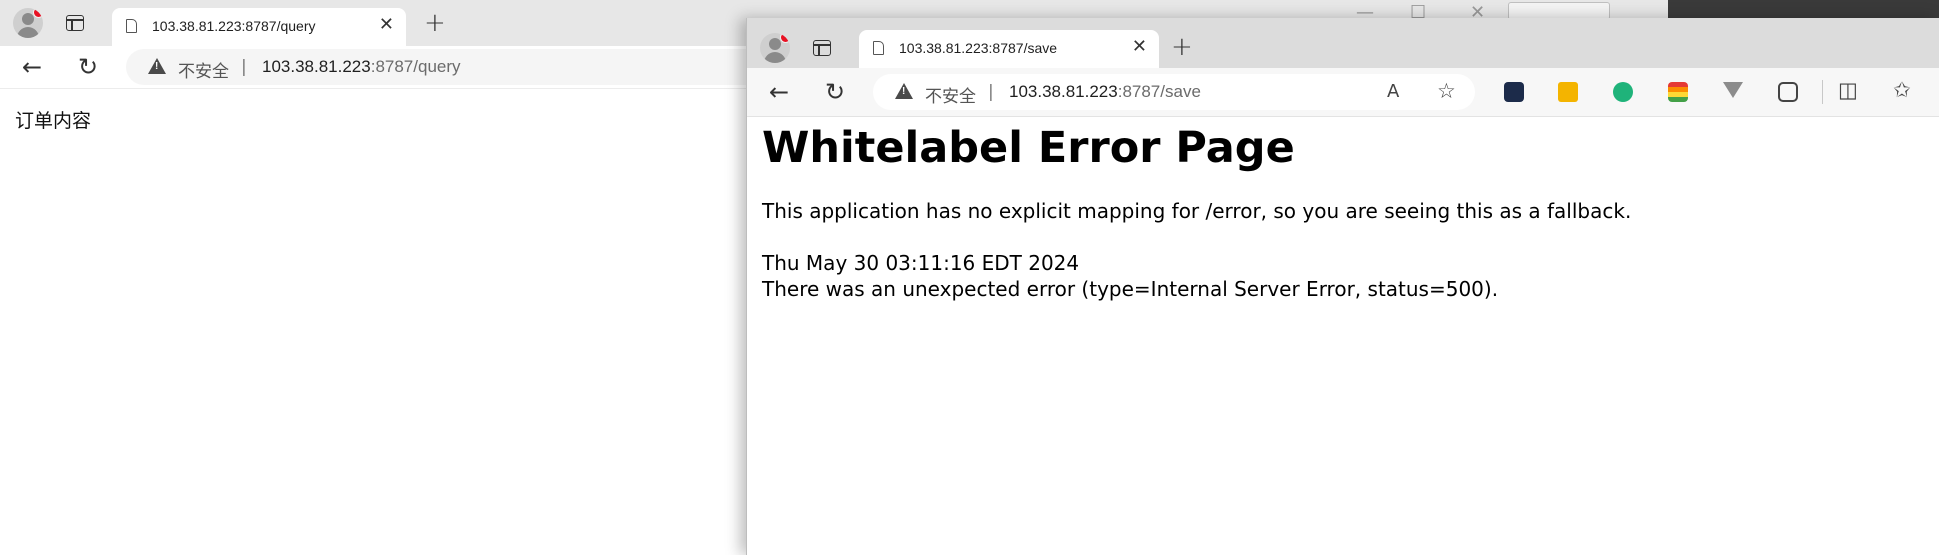 This screenshot has width=1939, height=555. What do you see at coordinates (1446, 91) in the screenshot?
I see `favorite-star-icon: ☆` at bounding box center [1446, 91].